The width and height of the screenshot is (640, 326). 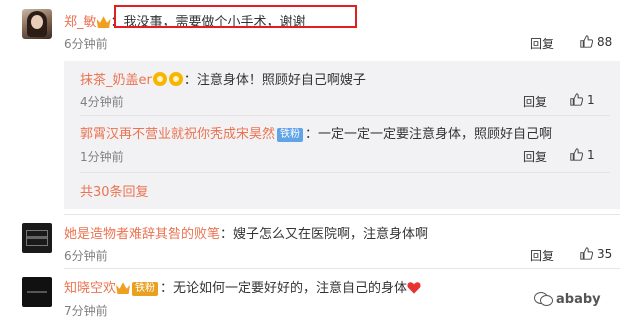 I want to click on reply-time: 4分钟前, so click(x=102, y=102).